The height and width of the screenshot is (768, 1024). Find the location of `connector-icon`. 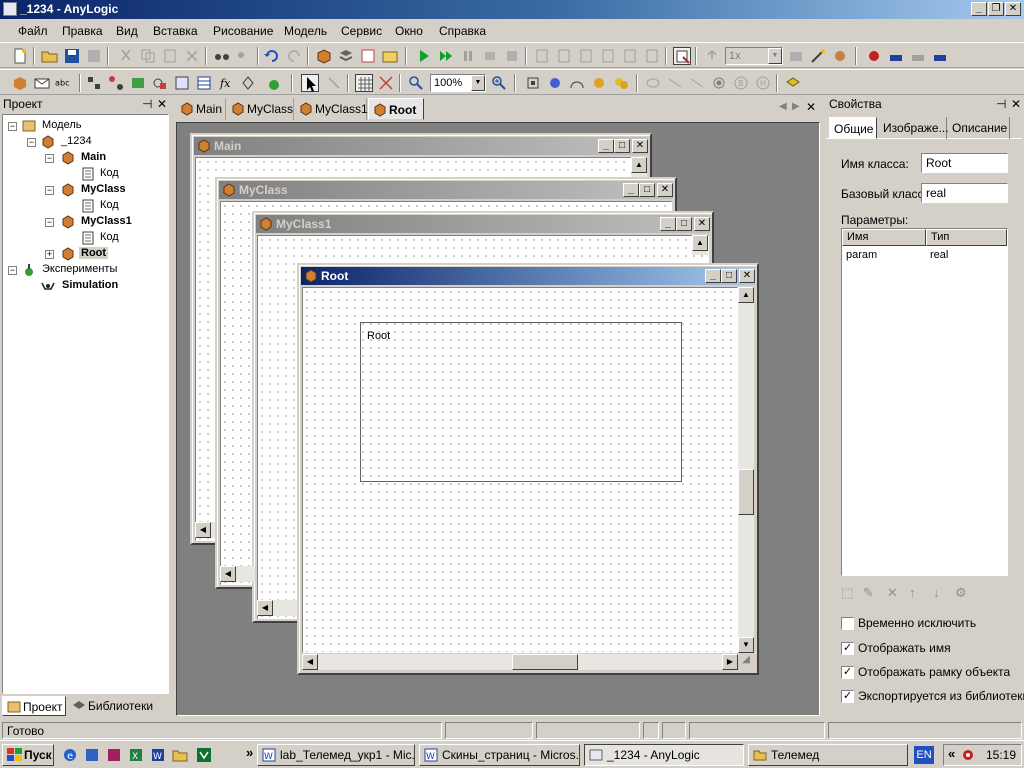

connector-icon is located at coordinates (116, 83).